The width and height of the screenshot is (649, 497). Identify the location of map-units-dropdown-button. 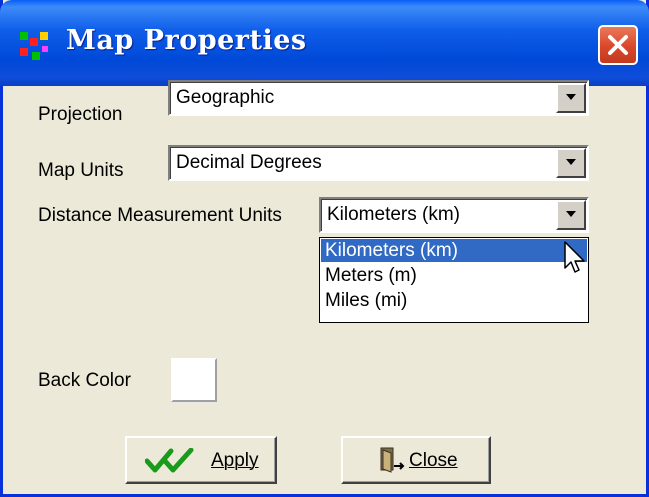
(571, 163).